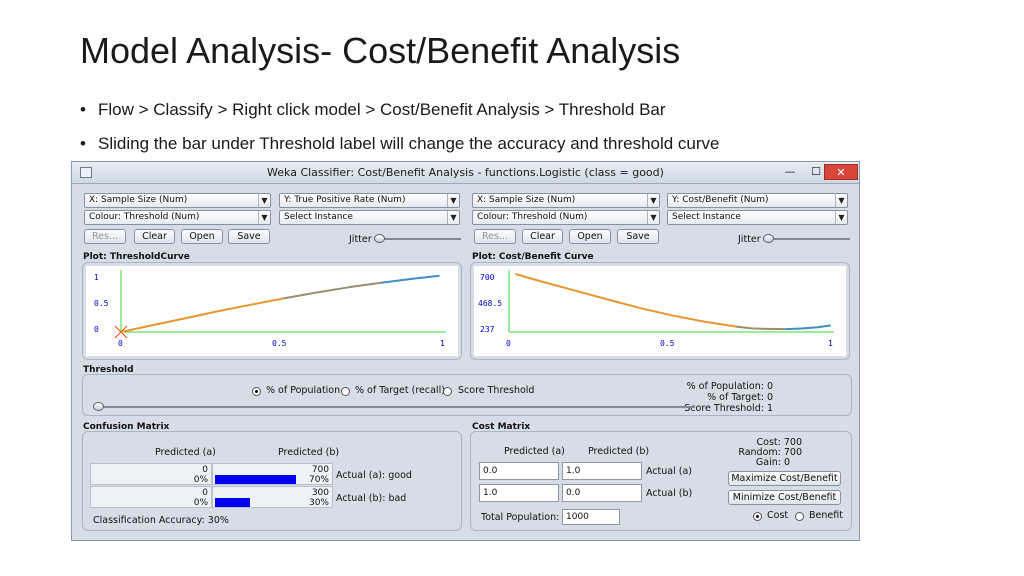 The width and height of the screenshot is (1024, 576). What do you see at coordinates (542, 236) in the screenshot?
I see `right-clear-button: Clear` at bounding box center [542, 236].